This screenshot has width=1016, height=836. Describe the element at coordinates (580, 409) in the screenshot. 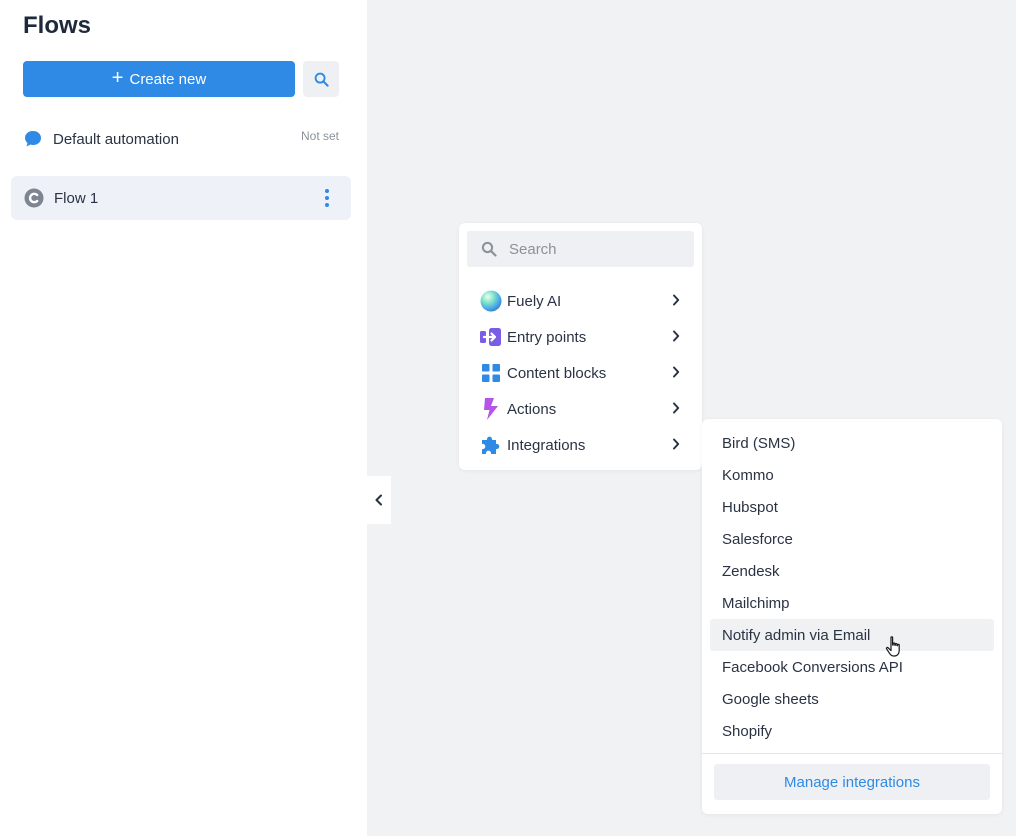

I see `menu-item-actions: Actions` at that location.